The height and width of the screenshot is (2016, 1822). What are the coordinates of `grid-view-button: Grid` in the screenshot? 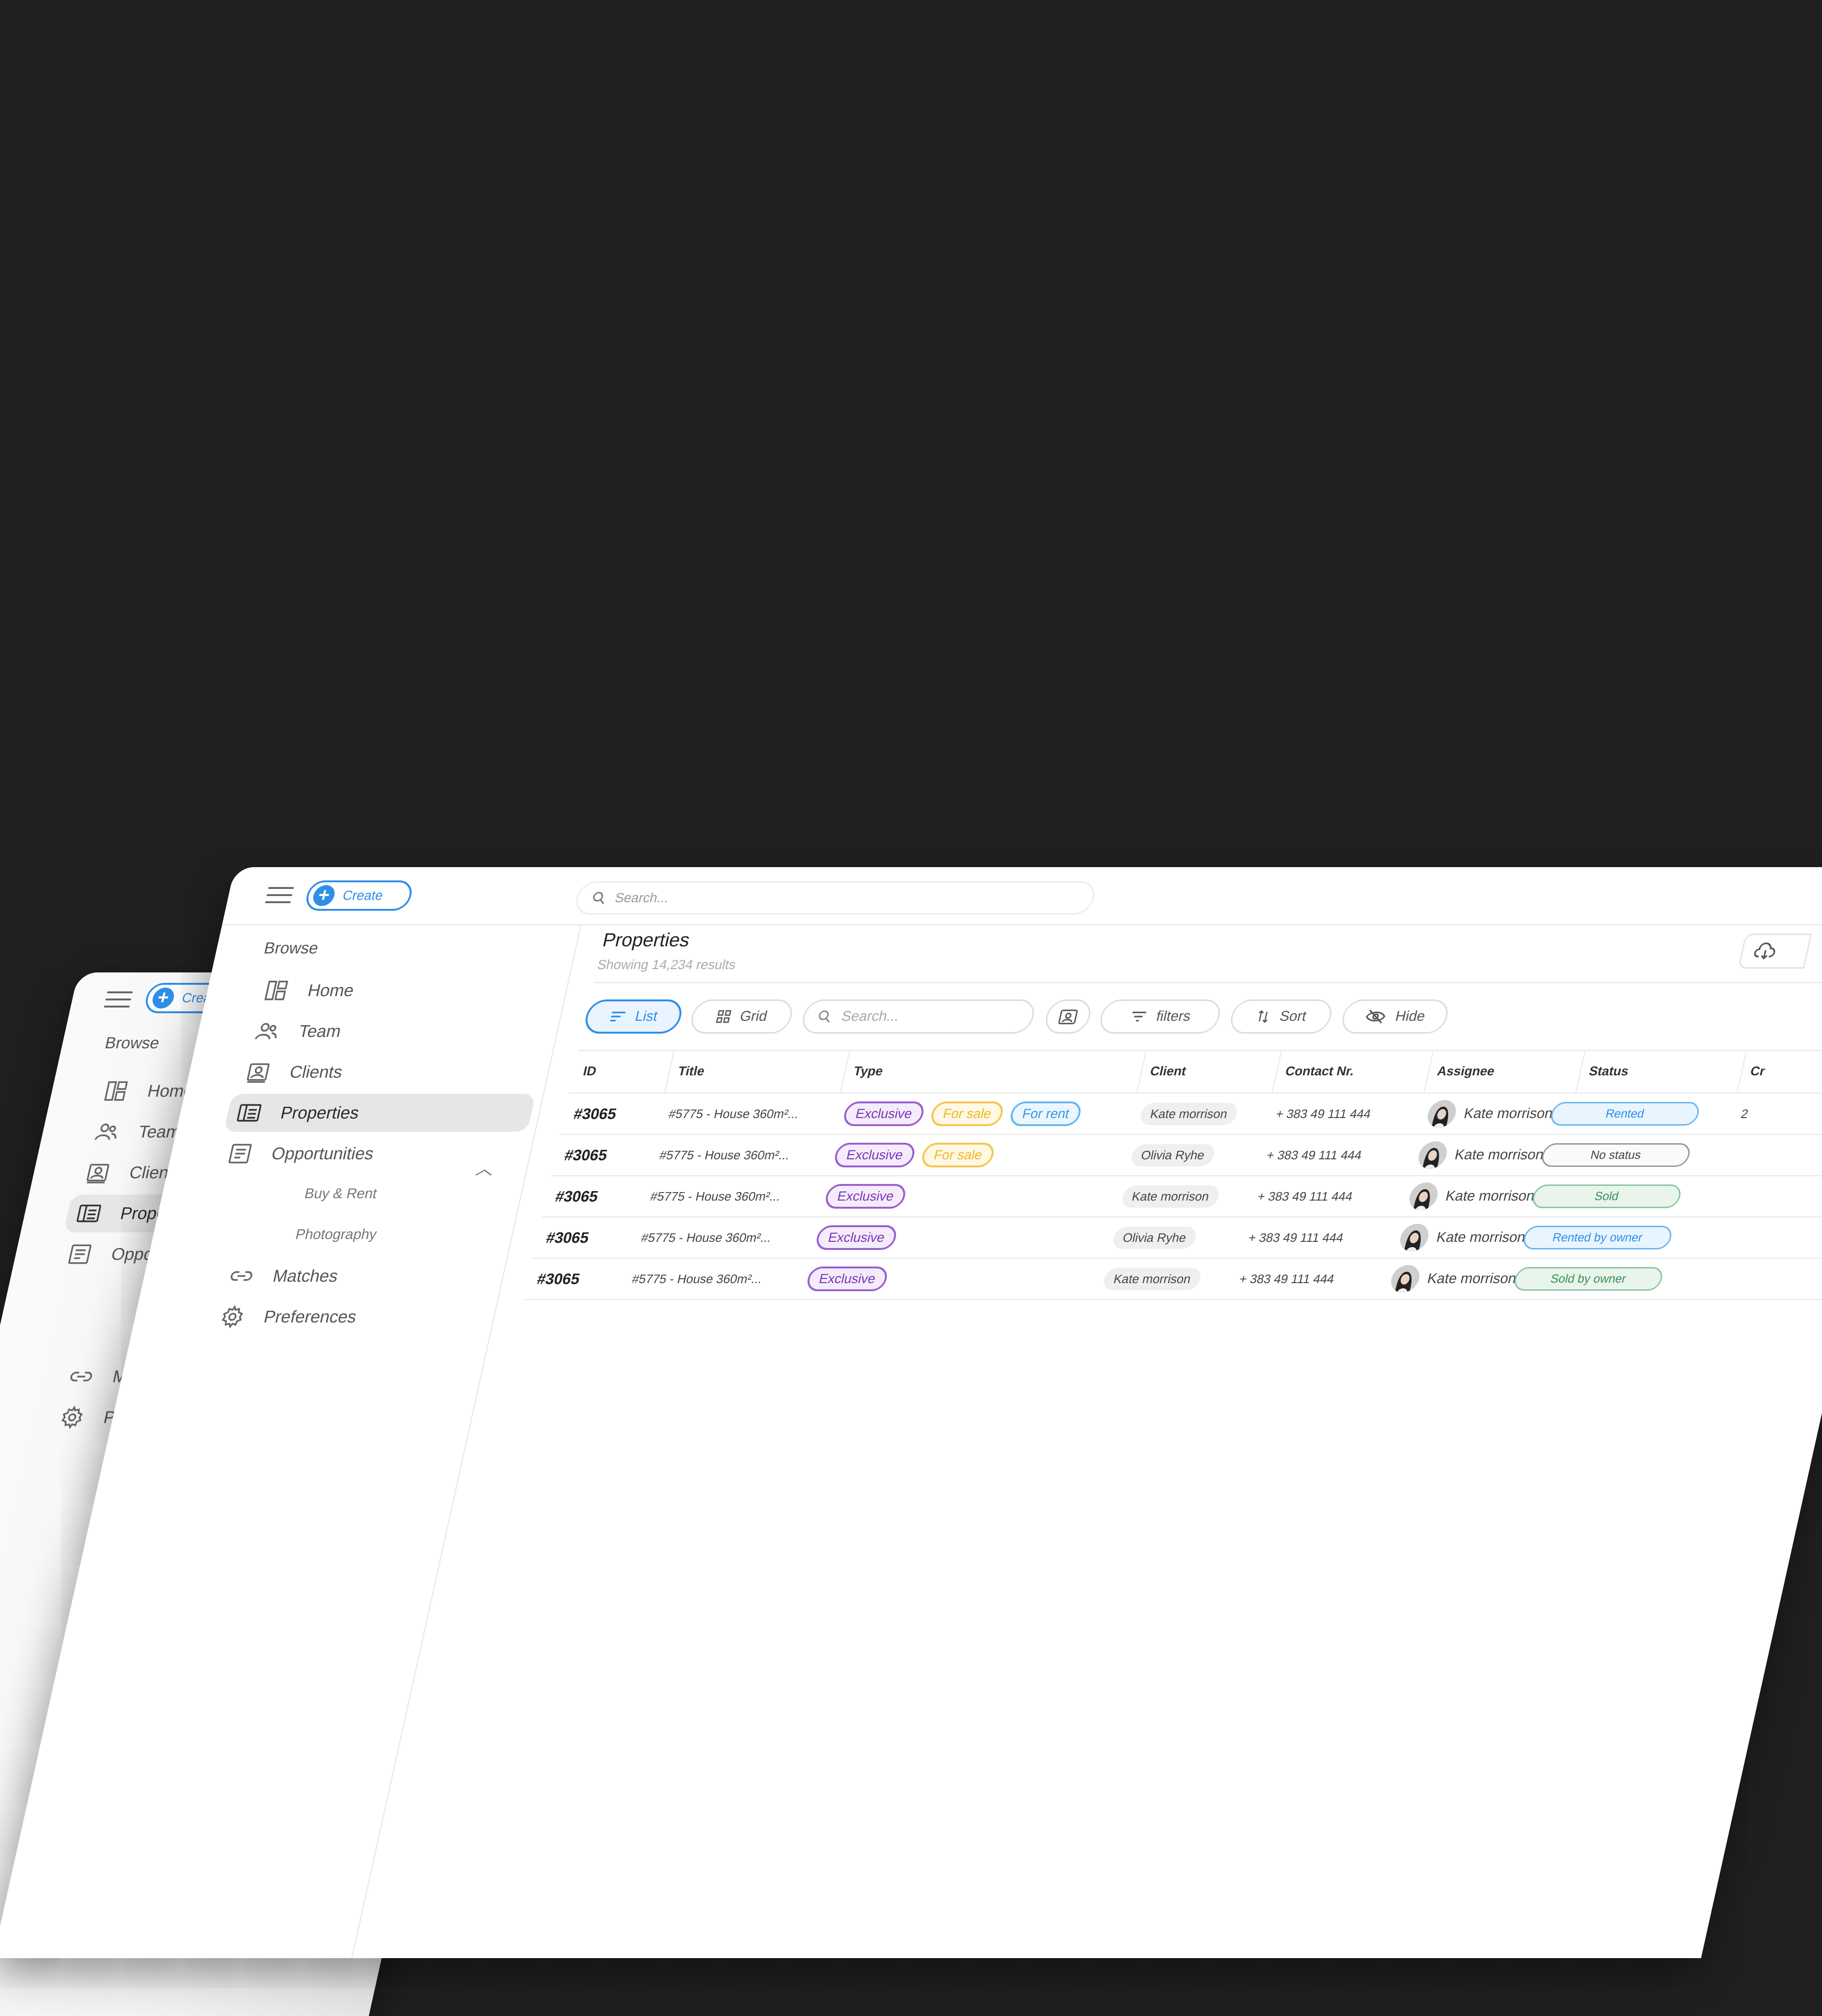 It's located at (742, 1016).